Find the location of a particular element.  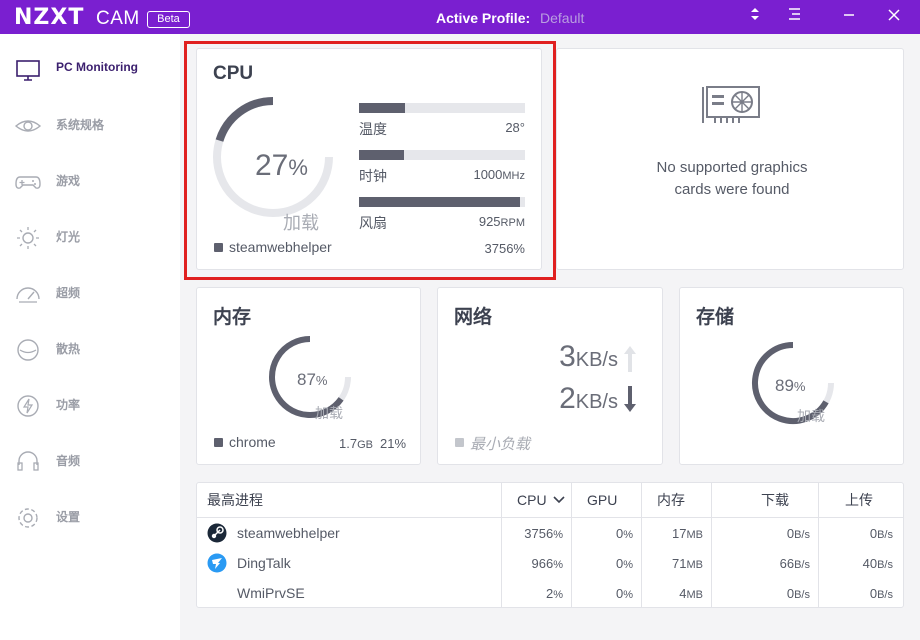

sidebar-item-overclocking: 超频 is located at coordinates (90, 292).